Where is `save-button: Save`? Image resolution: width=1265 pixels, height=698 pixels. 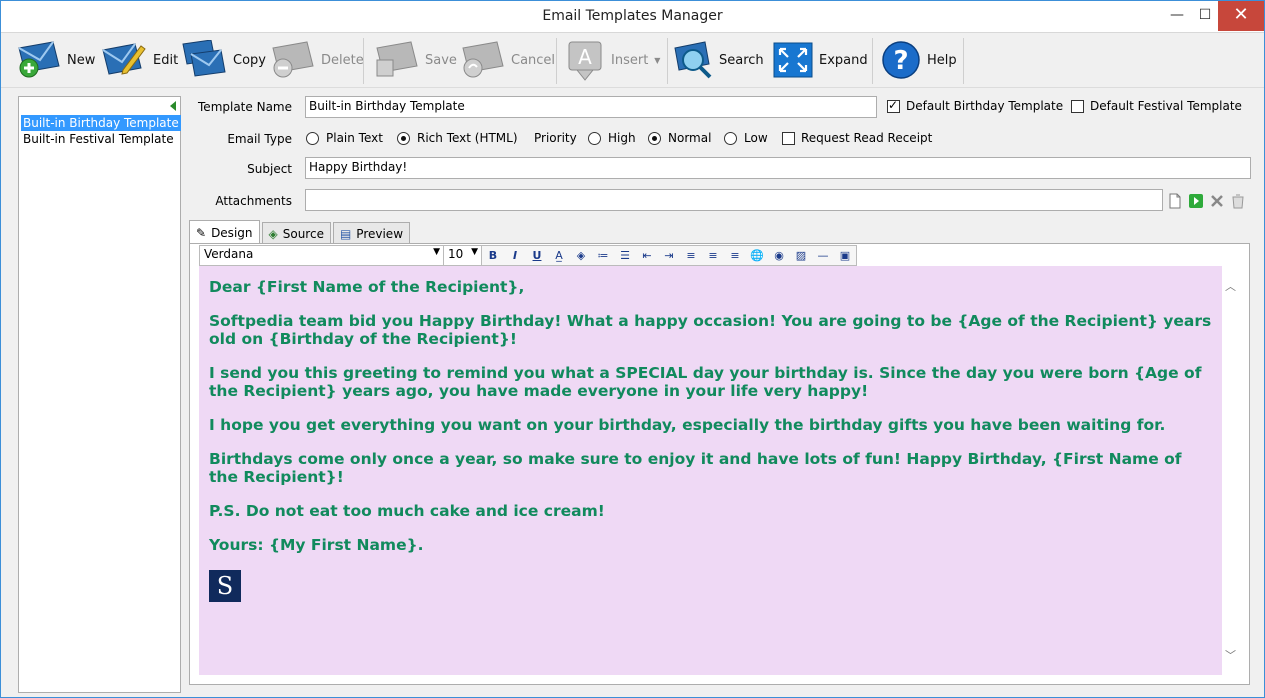
save-button: Save is located at coordinates (415, 60).